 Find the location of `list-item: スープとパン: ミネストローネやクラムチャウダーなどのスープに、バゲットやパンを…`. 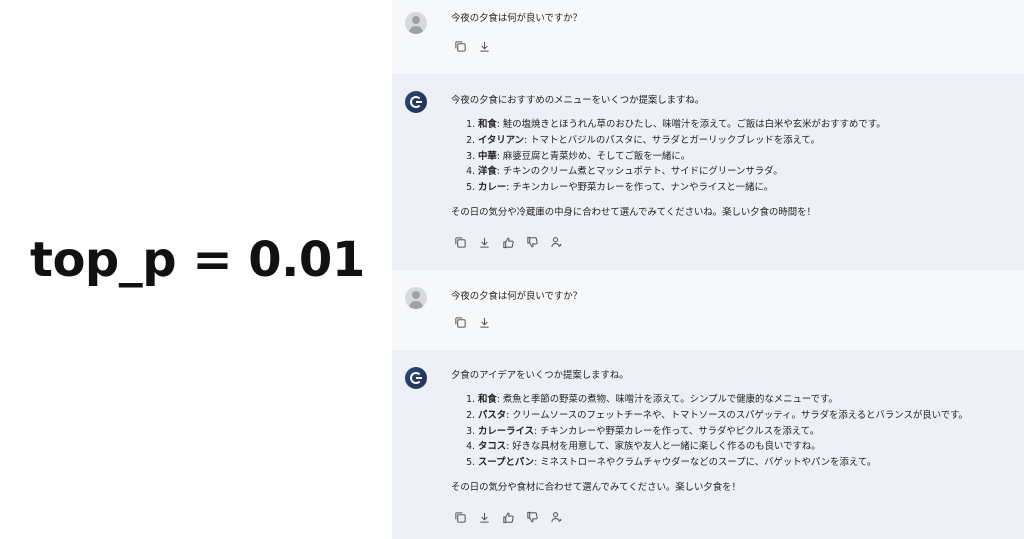

list-item: スープとパン: ミネストローネやクラムチャウダーなどのスープに、バゲットやパンを… is located at coordinates (747, 463).